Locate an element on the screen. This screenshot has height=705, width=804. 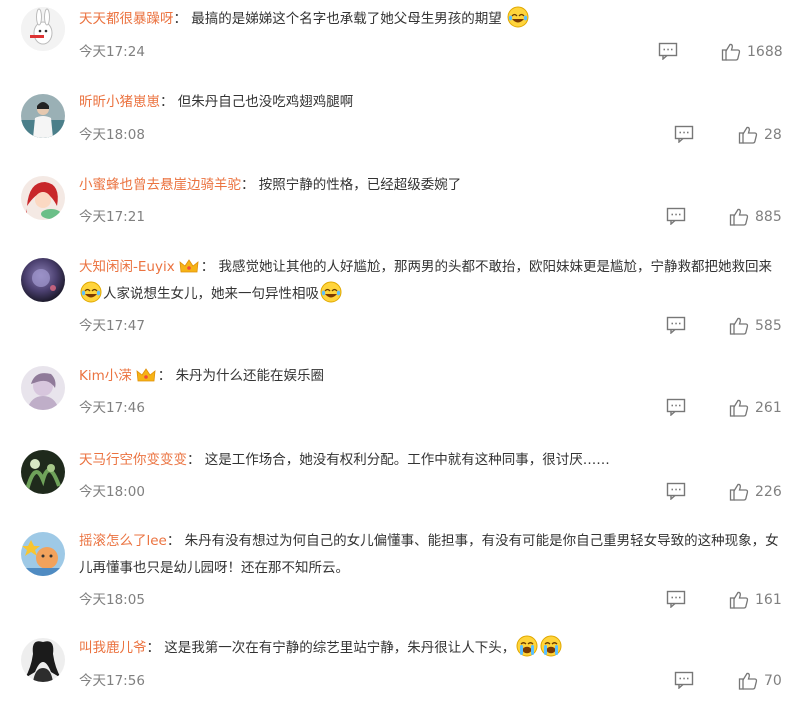
comment-text: 昕昕小猪崽崽： 但朱丹自己也没吃鸡翅鸡腿啊 is located at coordinates (434, 102).